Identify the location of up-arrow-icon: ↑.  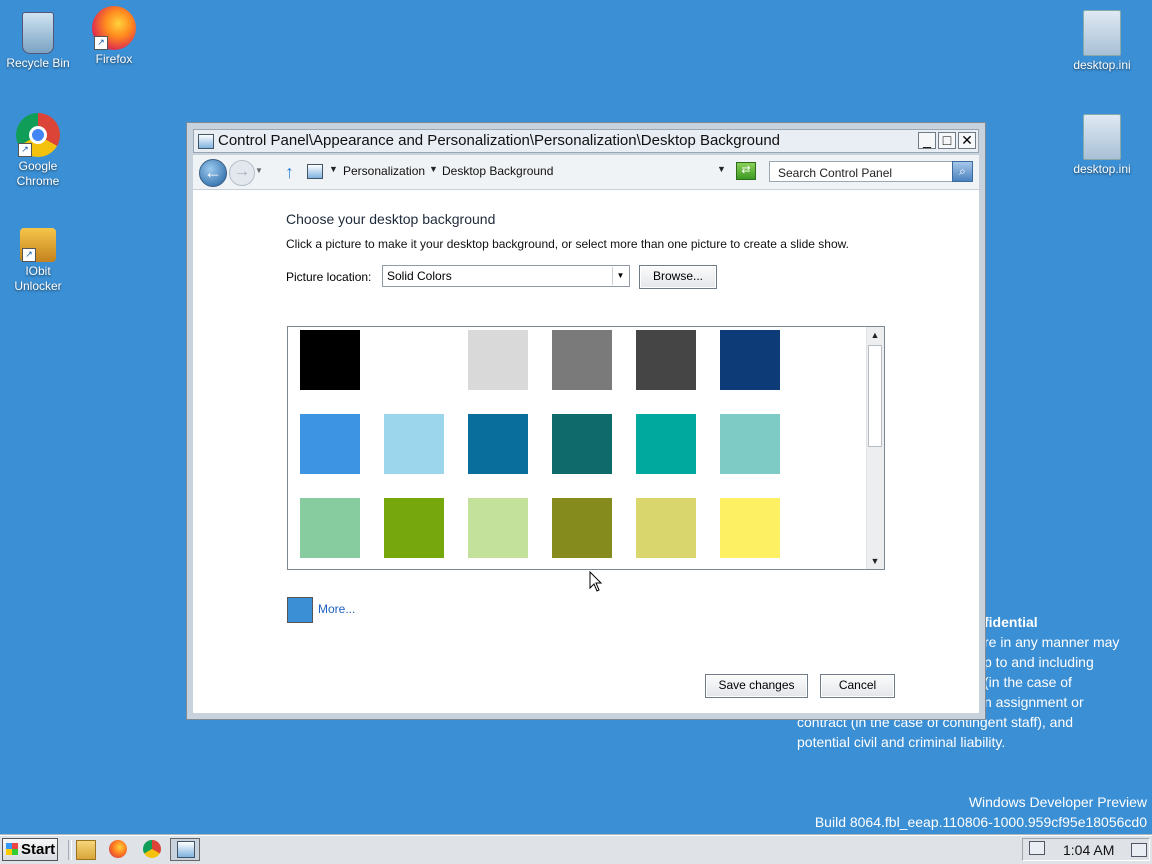
(289, 172).